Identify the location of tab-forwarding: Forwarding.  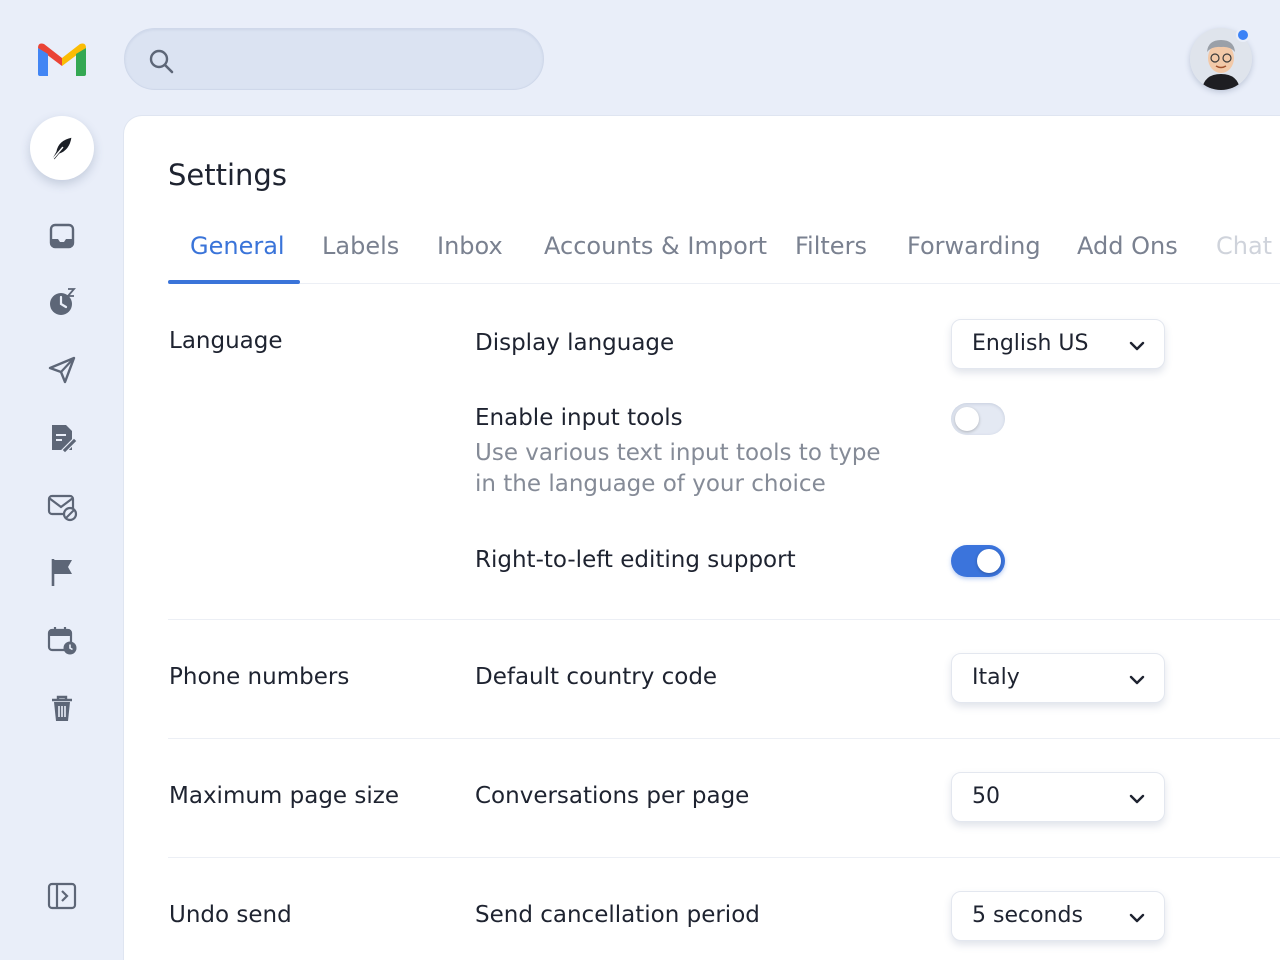
(974, 246).